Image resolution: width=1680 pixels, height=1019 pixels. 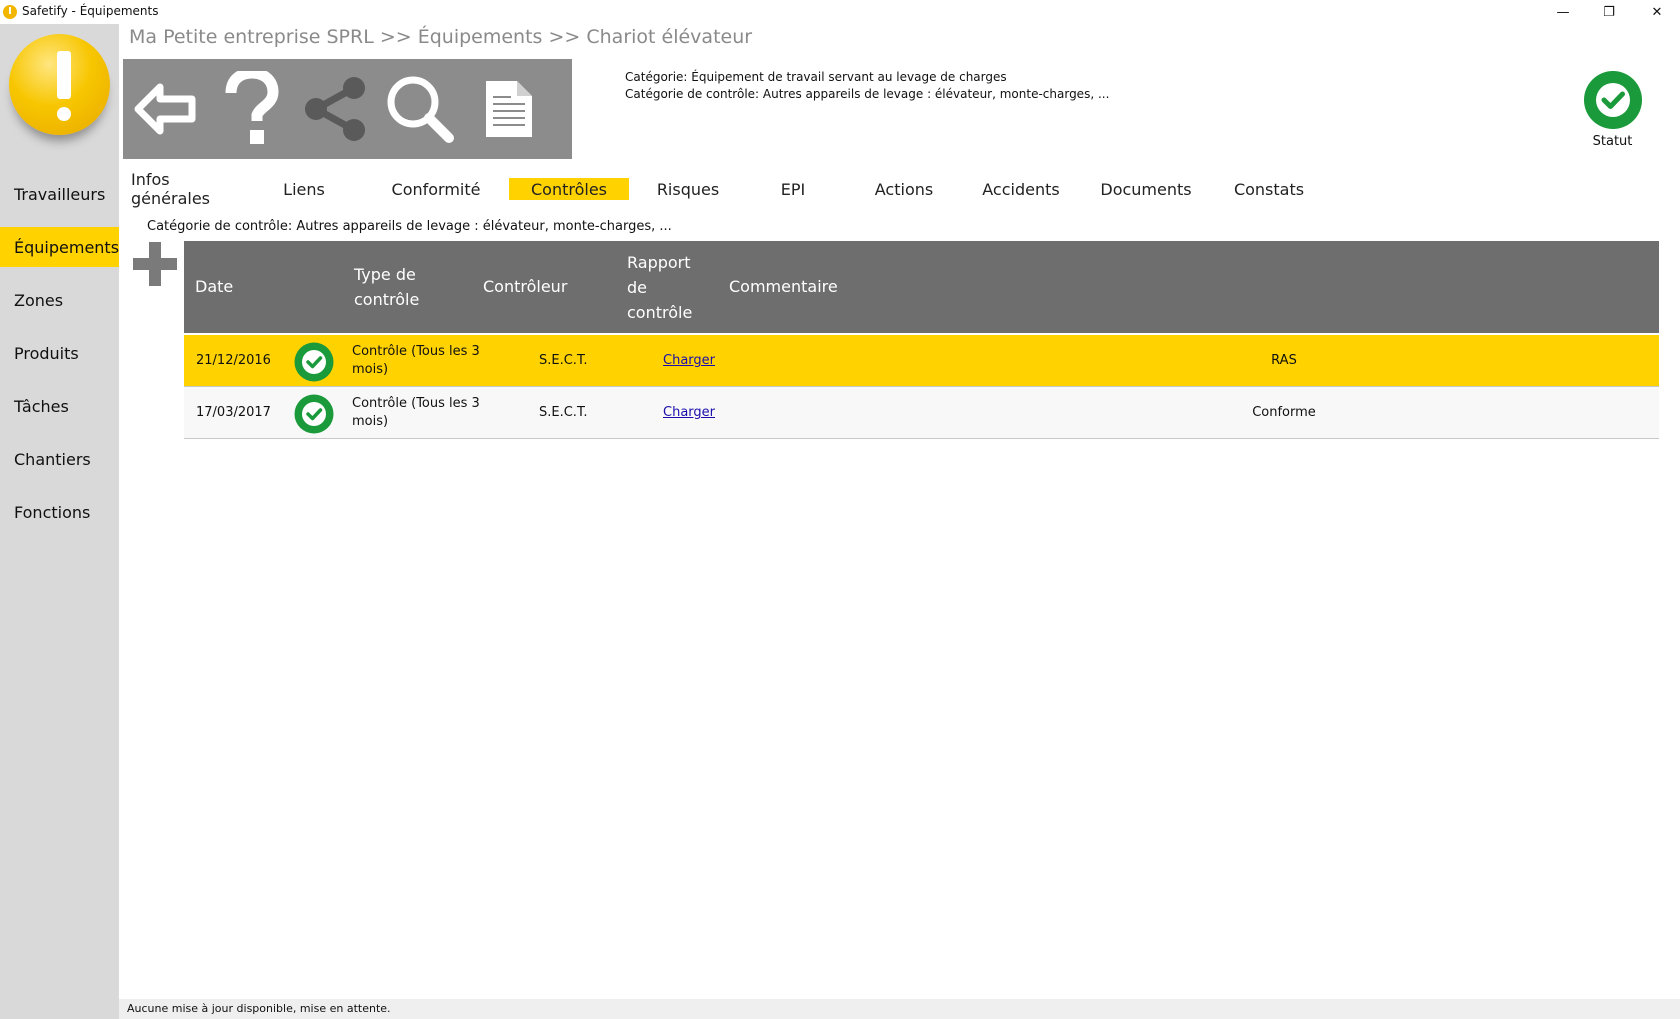 What do you see at coordinates (233, 360) in the screenshot?
I see `row-date: 21/12/2016` at bounding box center [233, 360].